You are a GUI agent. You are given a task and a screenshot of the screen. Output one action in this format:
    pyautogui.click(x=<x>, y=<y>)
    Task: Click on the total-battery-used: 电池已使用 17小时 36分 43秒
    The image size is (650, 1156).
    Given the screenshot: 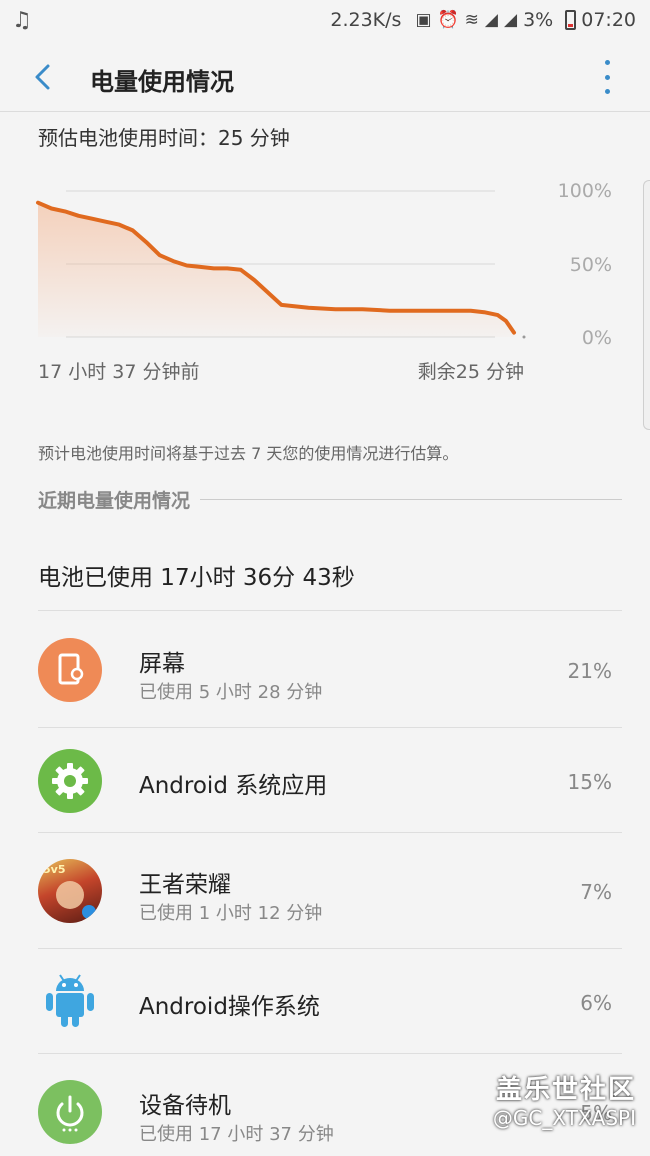 What is the action you would take?
    pyautogui.click(x=196, y=578)
    